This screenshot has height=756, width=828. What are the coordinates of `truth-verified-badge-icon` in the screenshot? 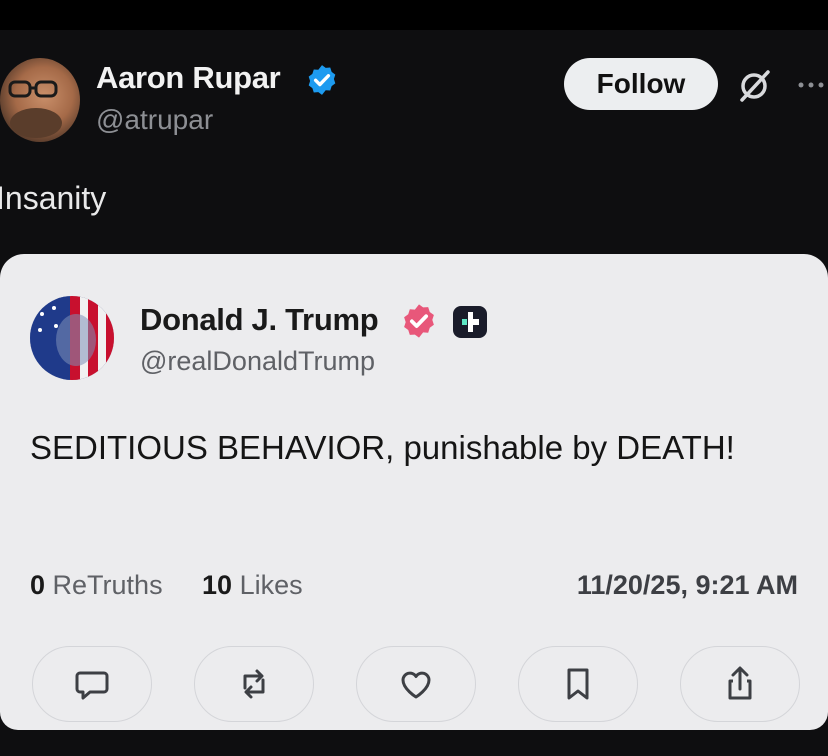 It's located at (419, 321).